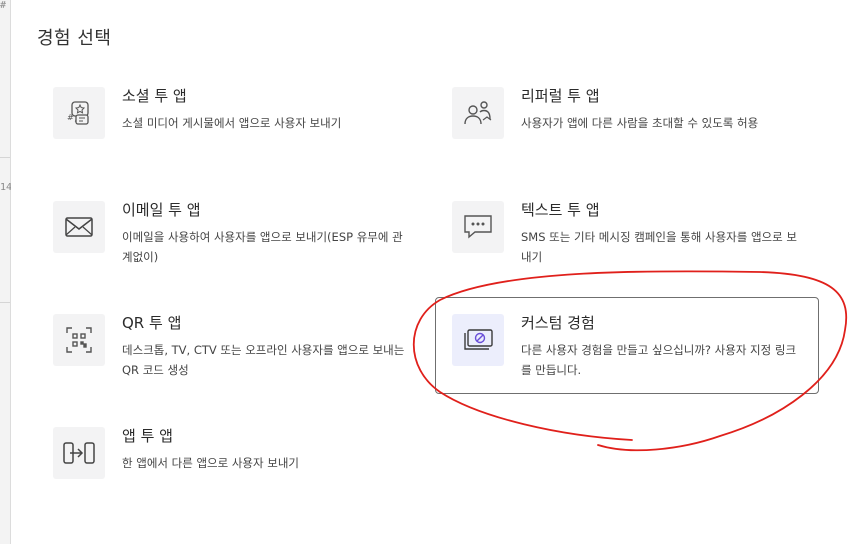 The image size is (850, 544). What do you see at coordinates (659, 360) in the screenshot?
I see `option-description: 다른 사용자 경험을 만들고 싶으십니까? 사용자 지정 링크를 만듭니다.` at bounding box center [659, 360].